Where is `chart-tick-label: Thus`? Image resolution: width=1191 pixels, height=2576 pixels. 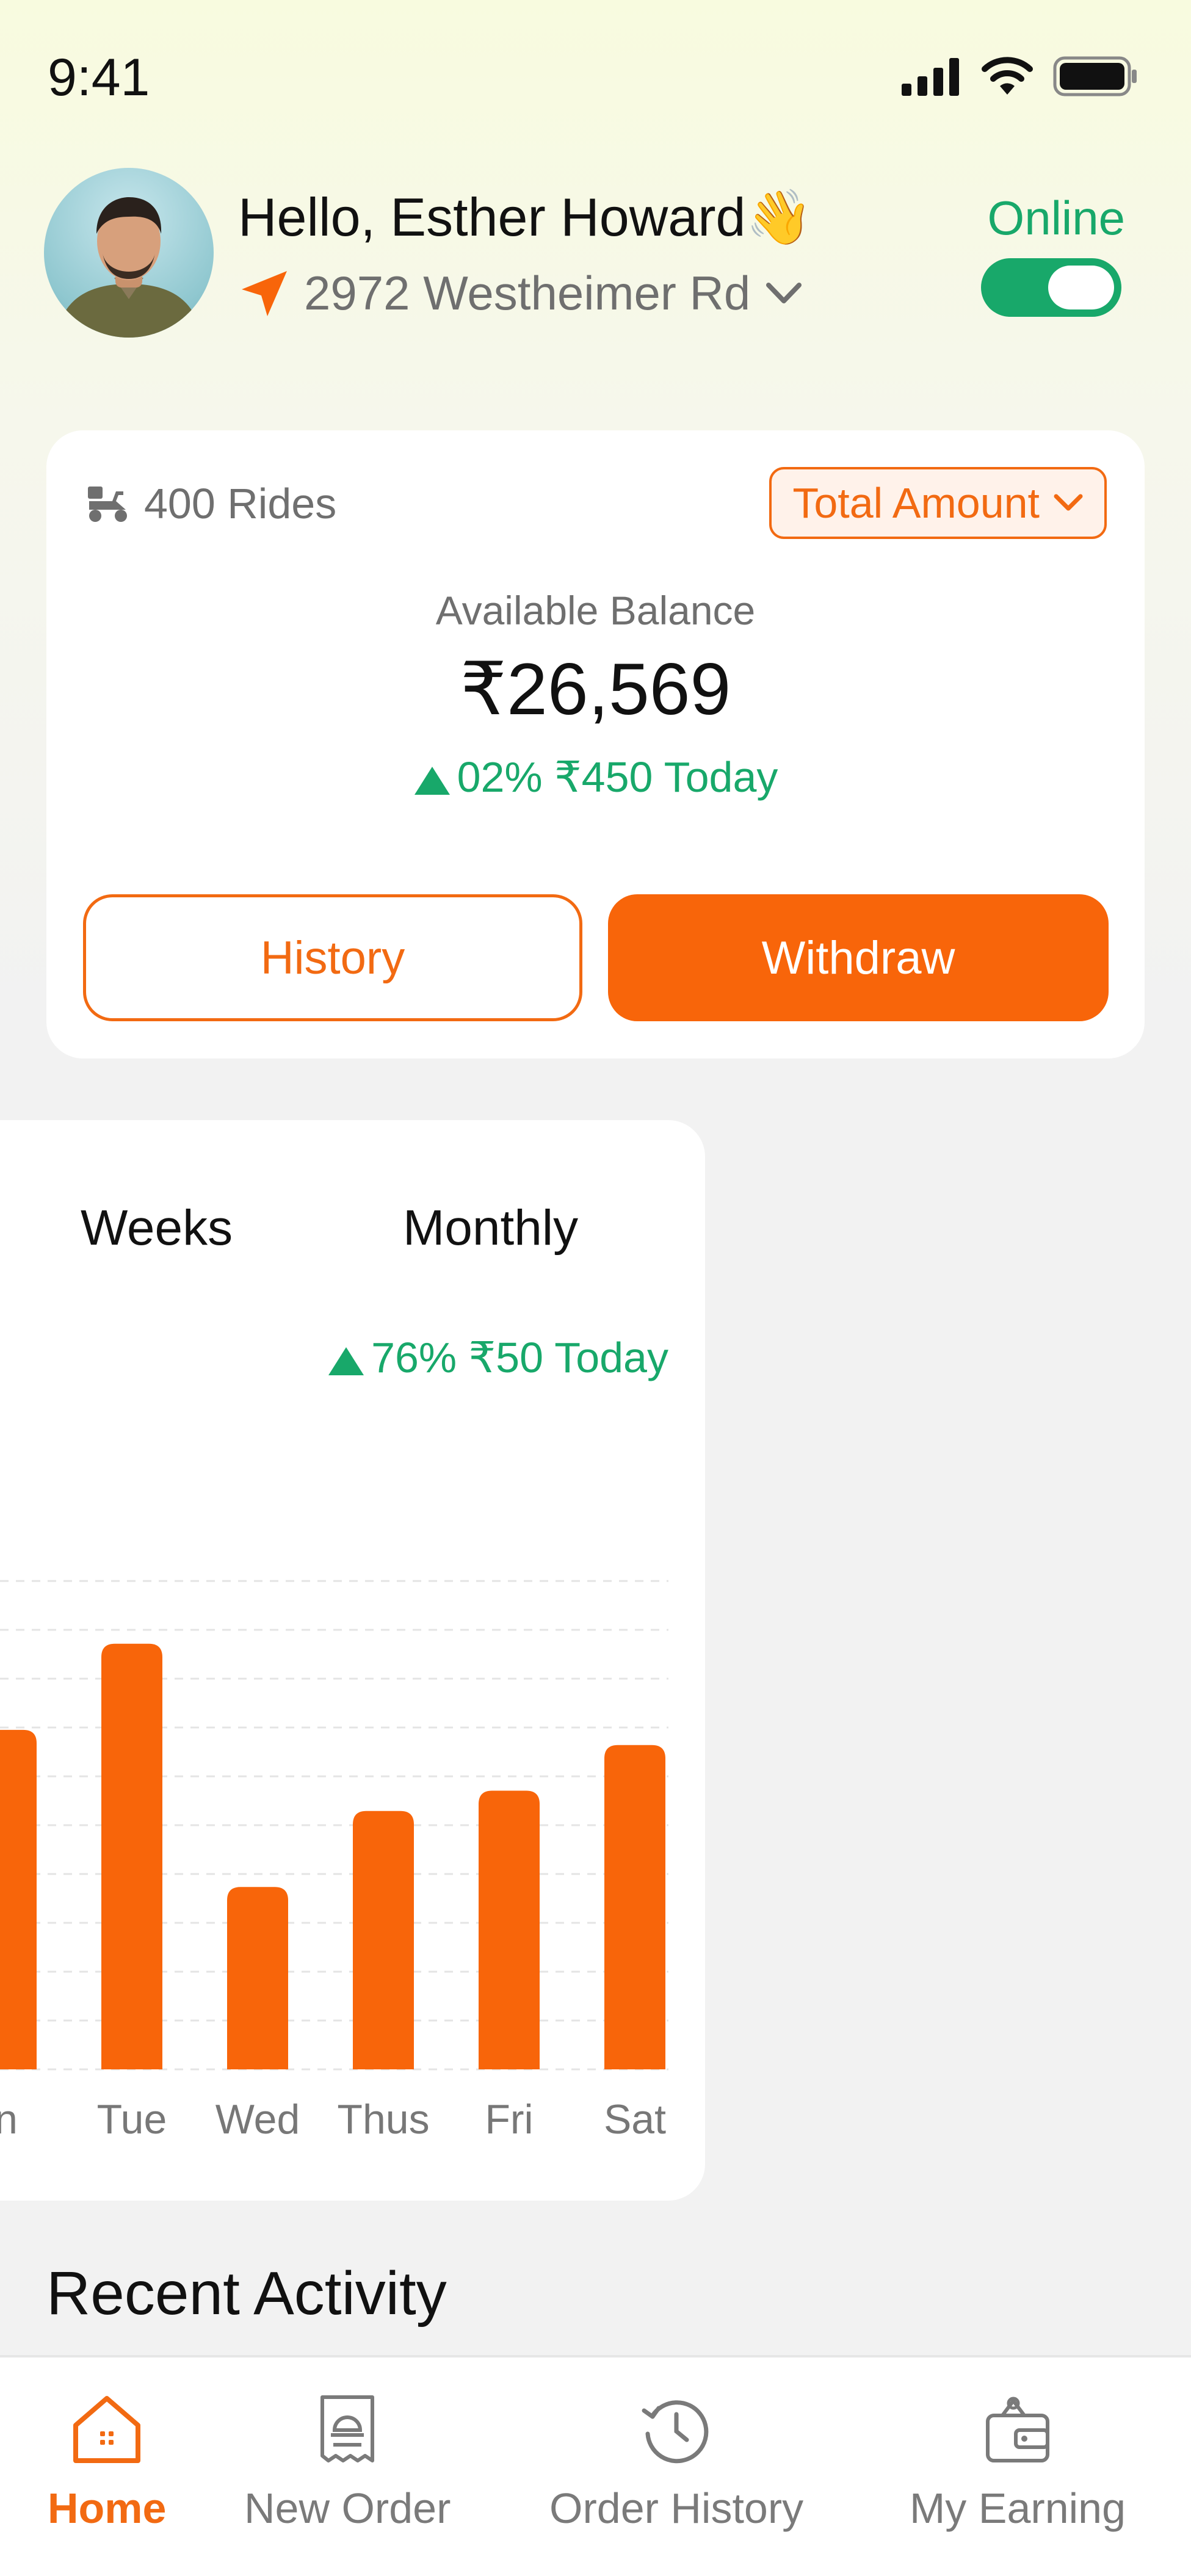 chart-tick-label: Thus is located at coordinates (383, 2119).